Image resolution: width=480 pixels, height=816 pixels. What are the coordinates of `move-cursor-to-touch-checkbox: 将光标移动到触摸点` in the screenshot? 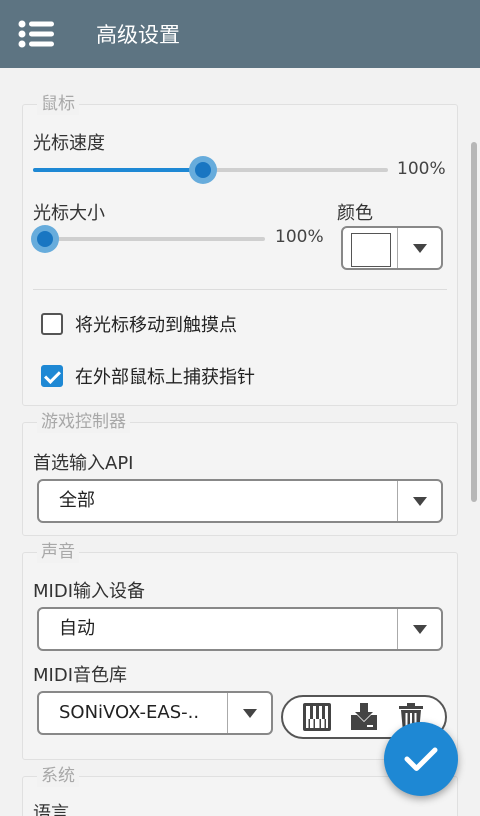 It's located at (139, 324).